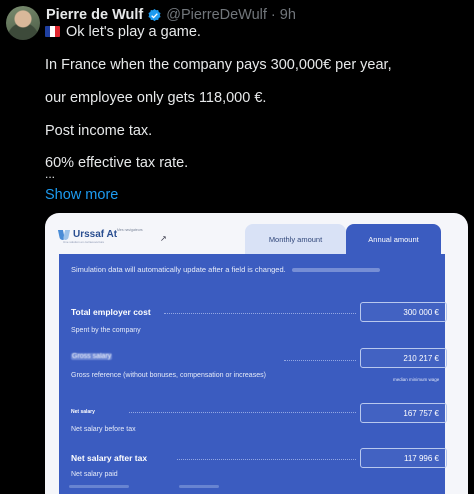 The width and height of the screenshot is (474, 494). What do you see at coordinates (163, 238) in the screenshot?
I see `external-link-arrow-icon: ↗` at bounding box center [163, 238].